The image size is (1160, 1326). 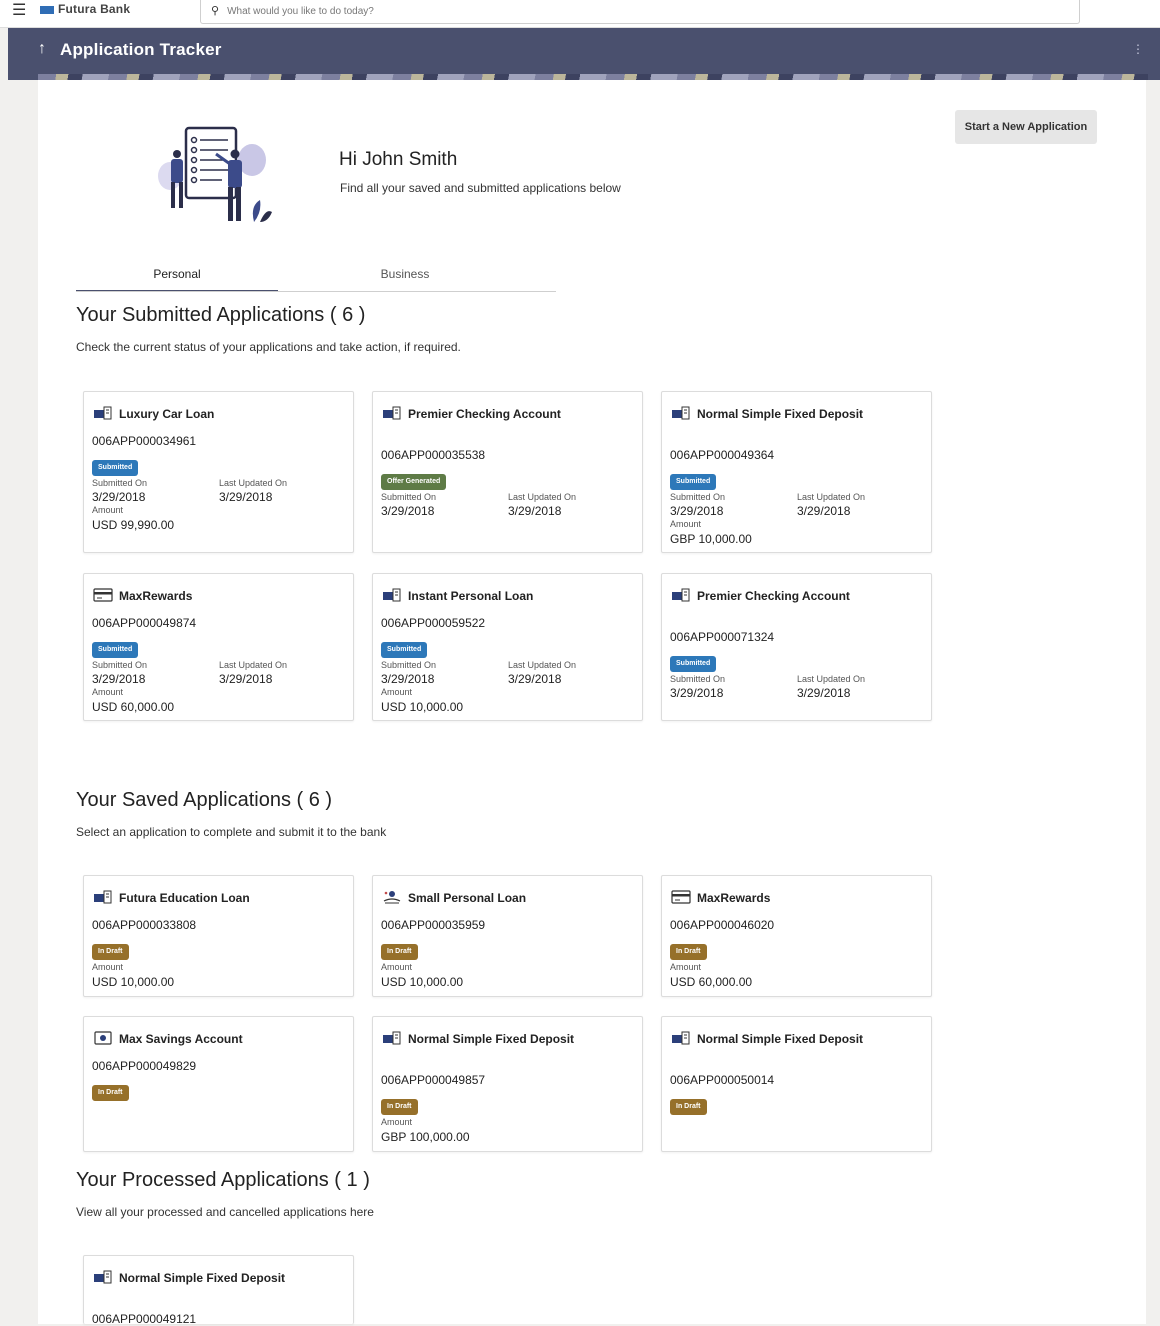 I want to click on application-reference: 006APP000035538, so click(x=433, y=455).